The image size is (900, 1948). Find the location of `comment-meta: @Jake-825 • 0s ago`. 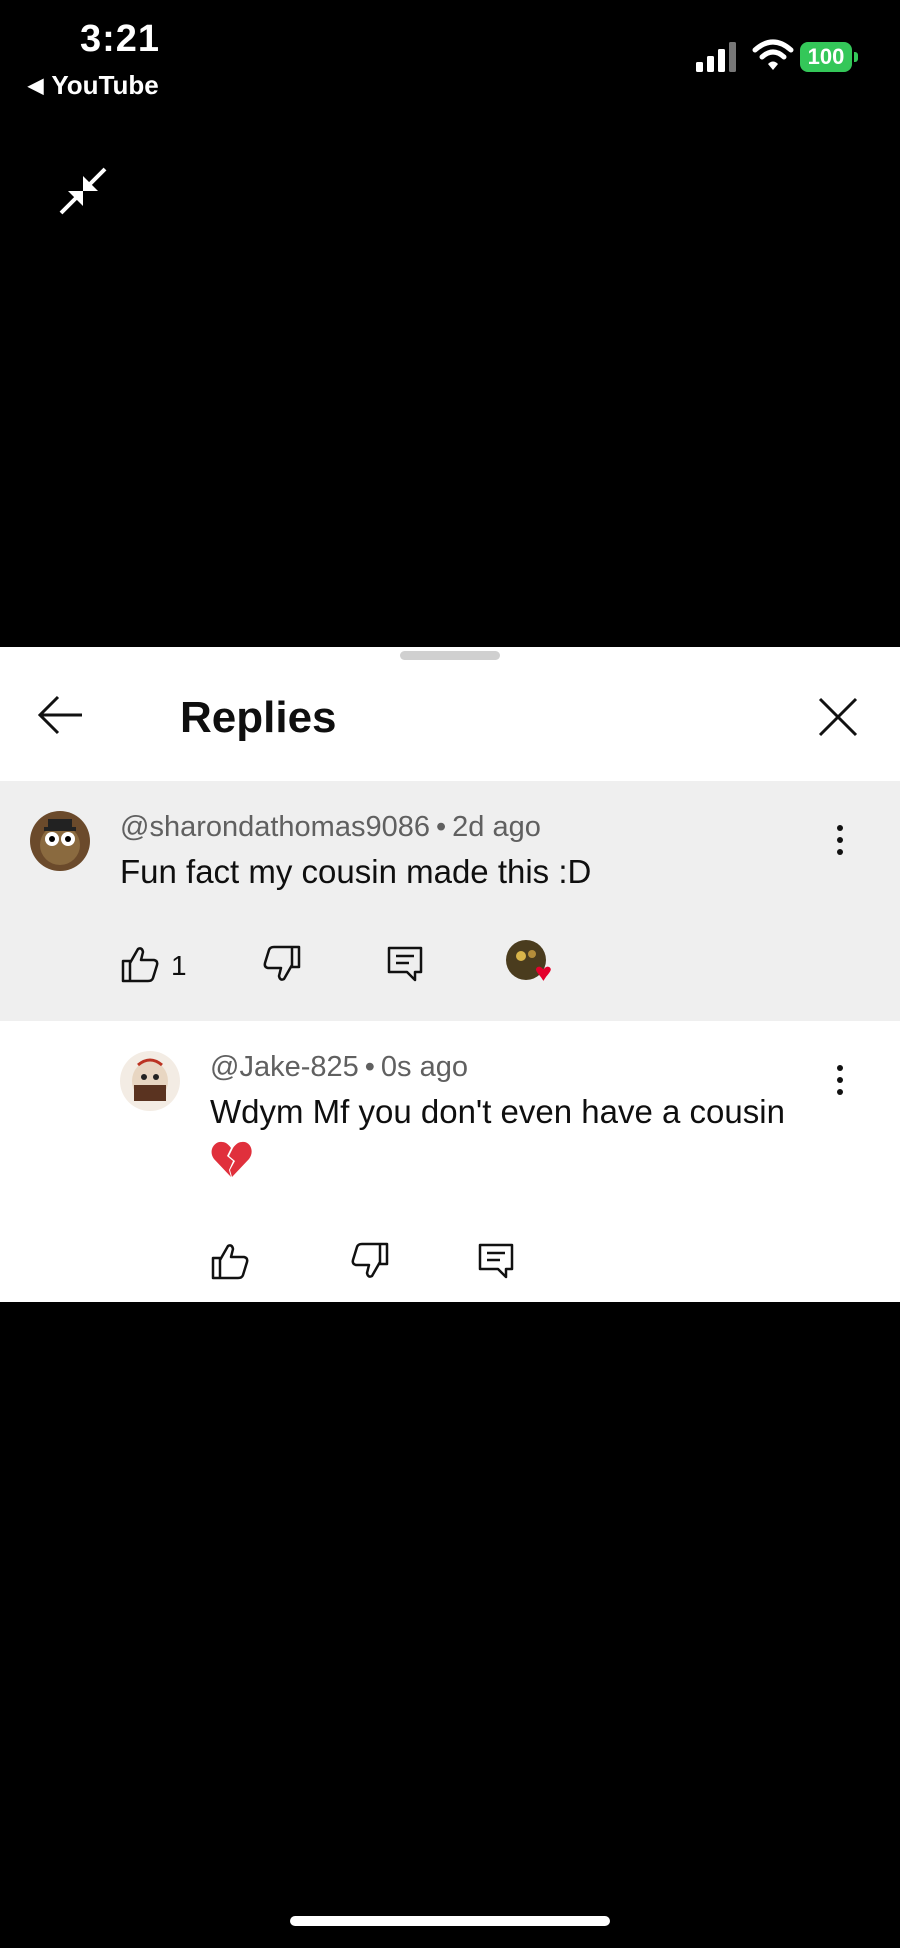

comment-meta: @Jake-825 • 0s ago is located at coordinates (339, 1067).